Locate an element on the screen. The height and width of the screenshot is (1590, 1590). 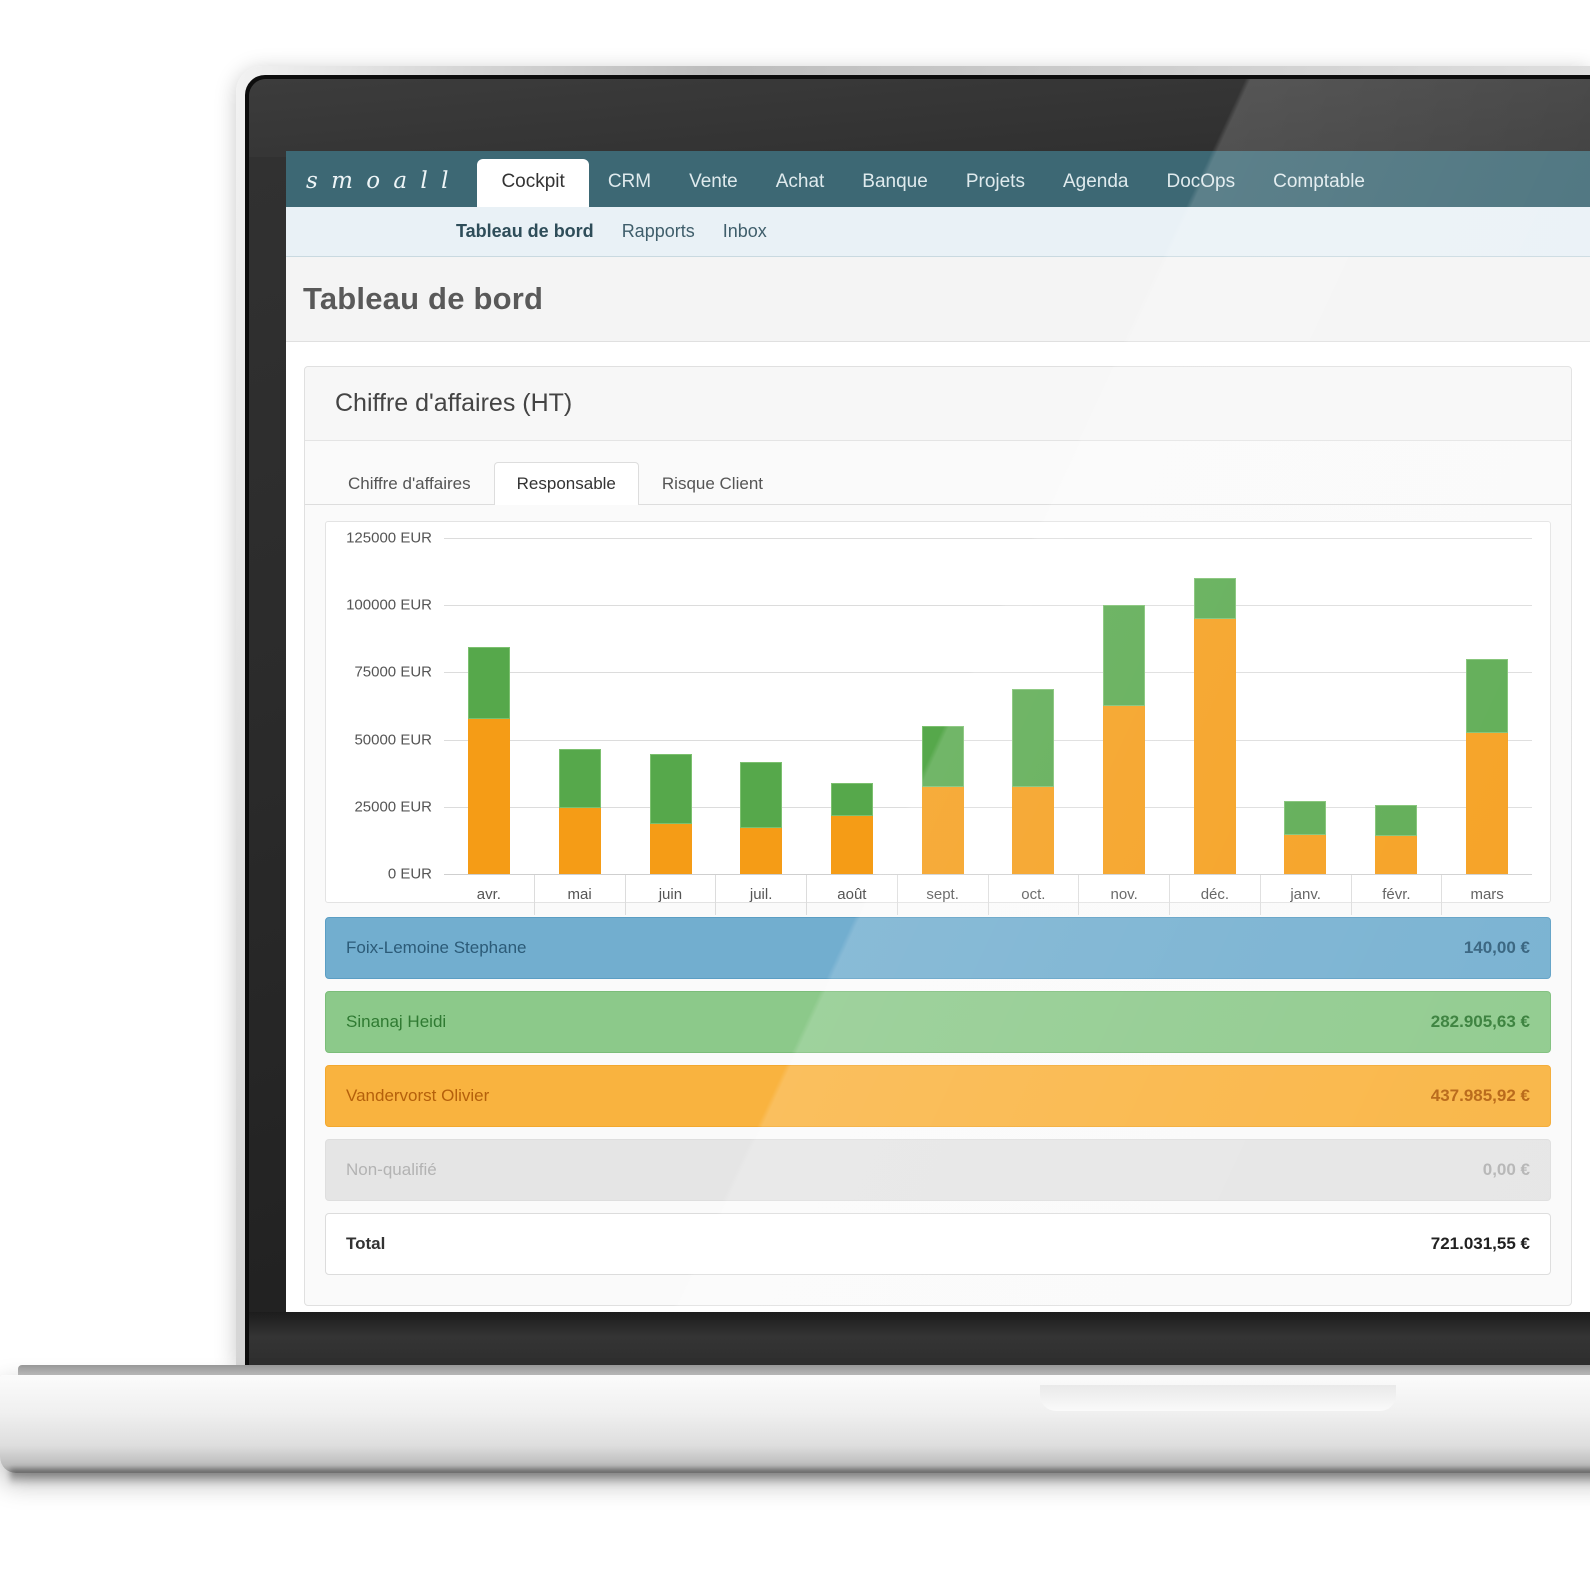
x-tick-label: oct. is located at coordinates (1034, 895).